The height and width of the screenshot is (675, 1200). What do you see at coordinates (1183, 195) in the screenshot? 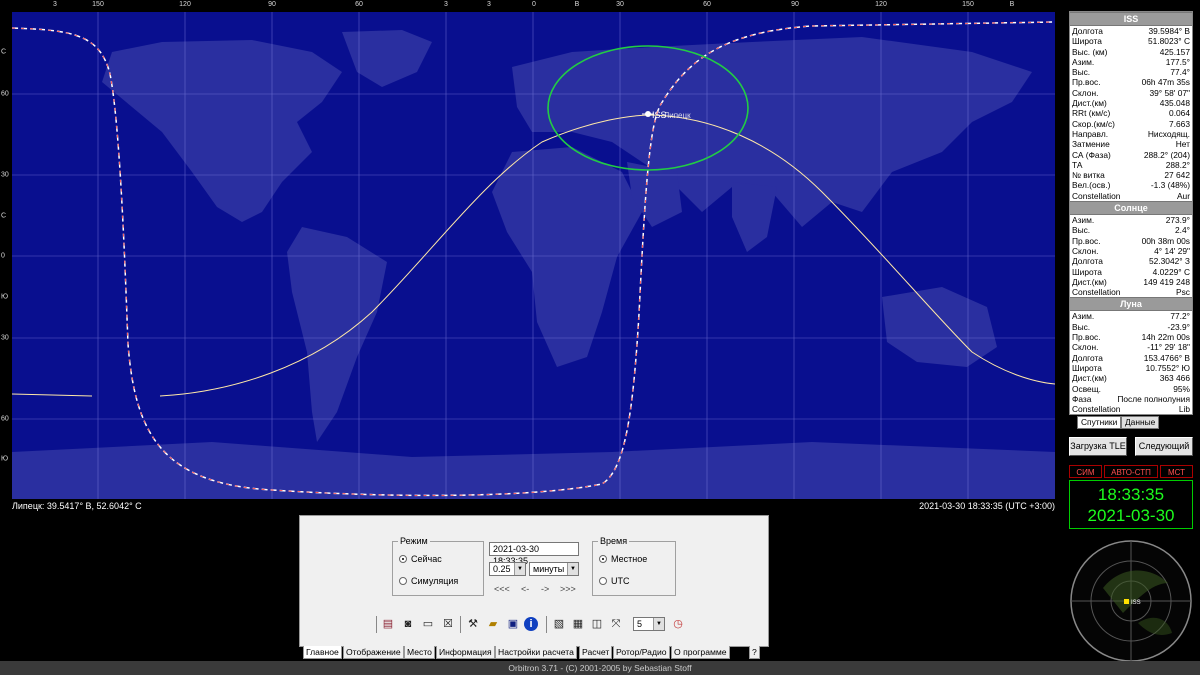
I see `iss-row-value: Aur` at bounding box center [1183, 195].